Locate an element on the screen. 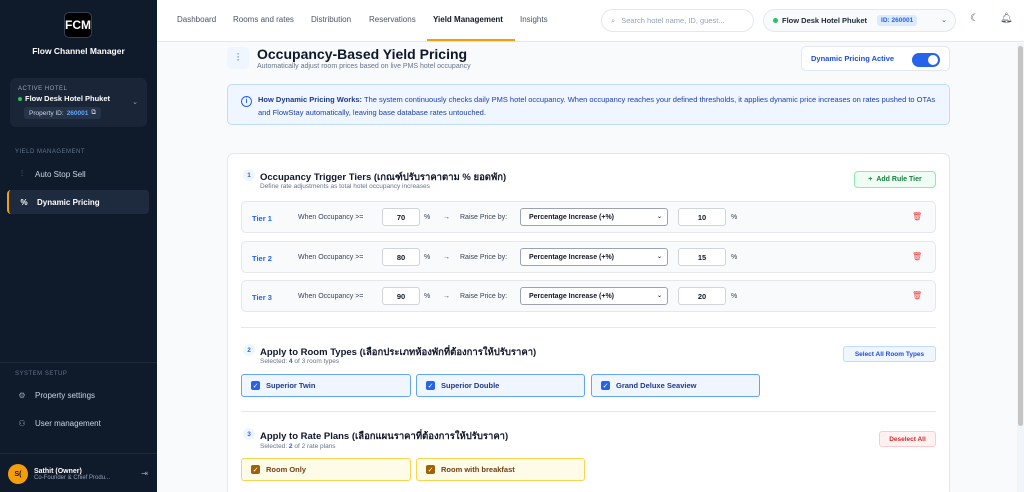 This screenshot has width=1024, height=492. sidebar-item-dynamic-pricing: % Dynamic Pricing is located at coordinates (78, 202).